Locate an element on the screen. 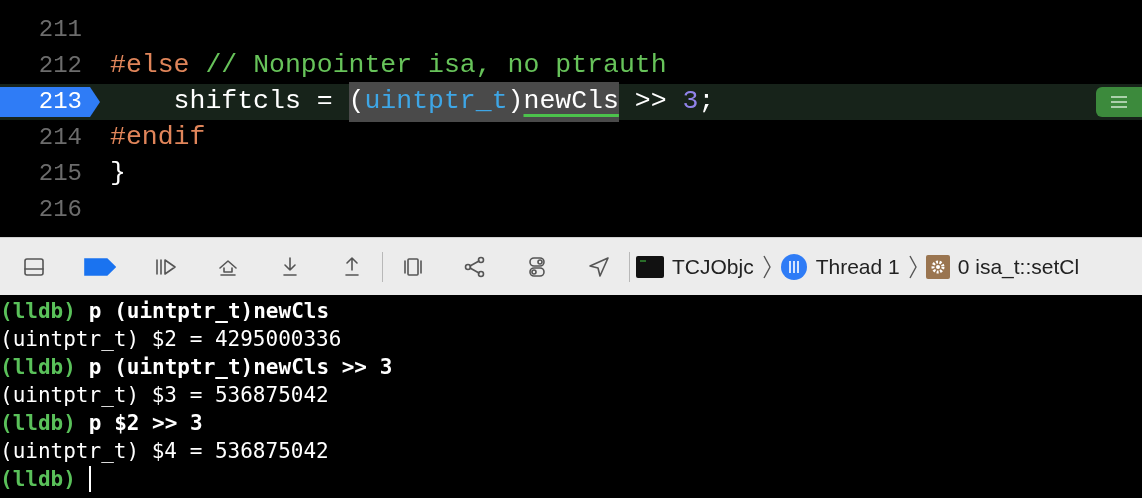  code-token: >> is located at coordinates (650, 102).